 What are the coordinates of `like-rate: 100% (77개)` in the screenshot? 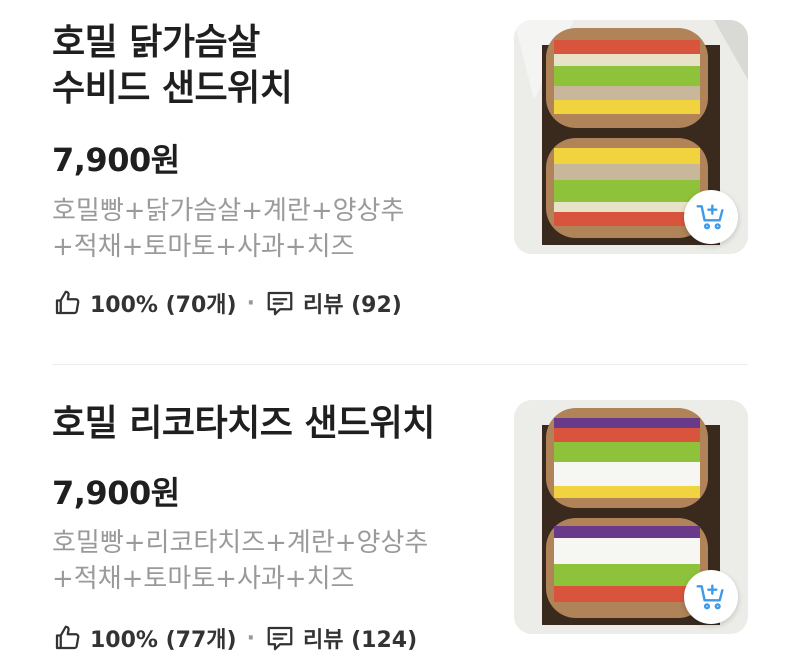 It's located at (163, 640).